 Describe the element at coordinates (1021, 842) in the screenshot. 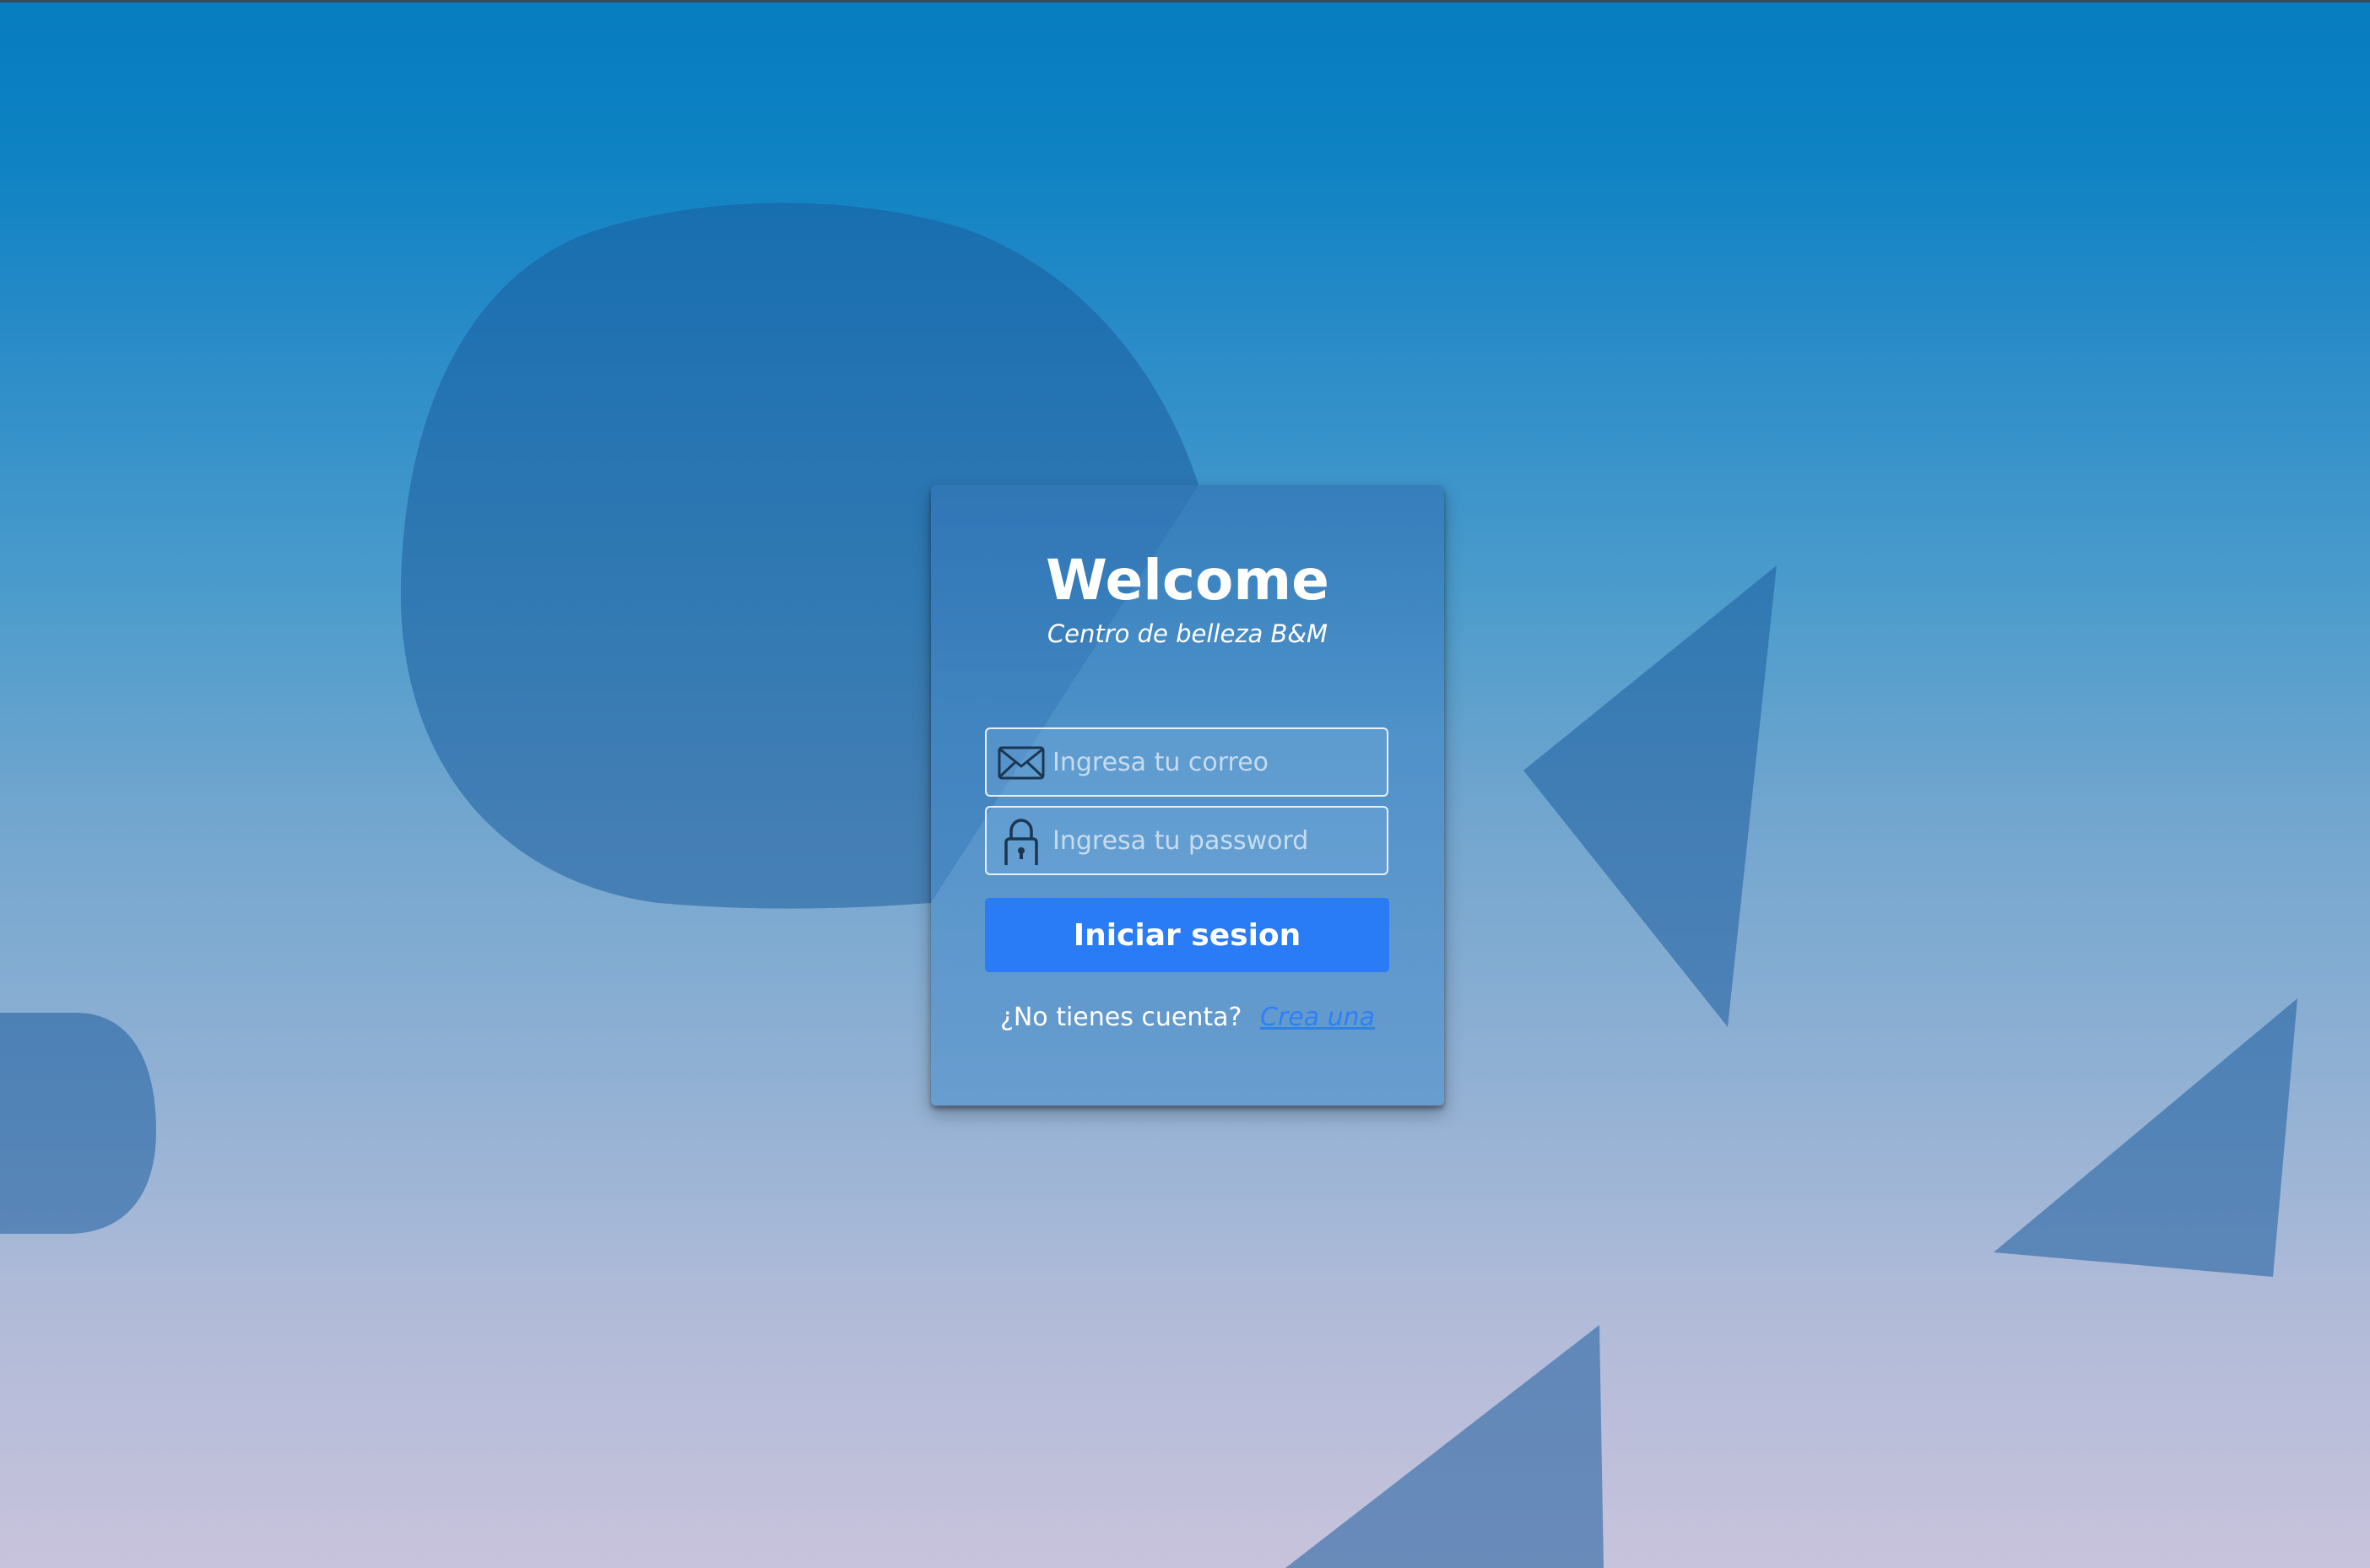

I see `padlock-icon` at that location.